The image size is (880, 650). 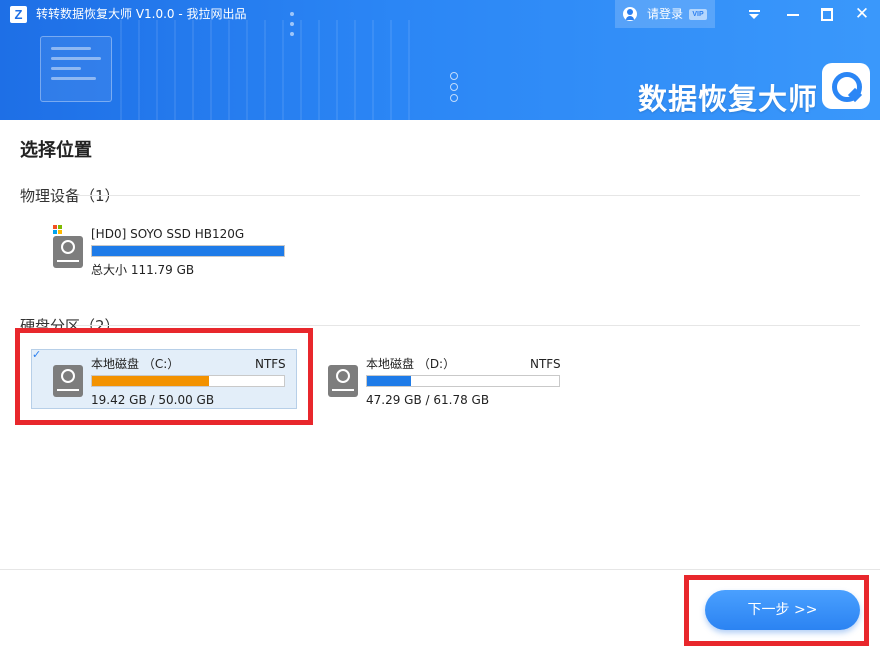 What do you see at coordinates (76, 69) in the screenshot?
I see `decor-panel` at bounding box center [76, 69].